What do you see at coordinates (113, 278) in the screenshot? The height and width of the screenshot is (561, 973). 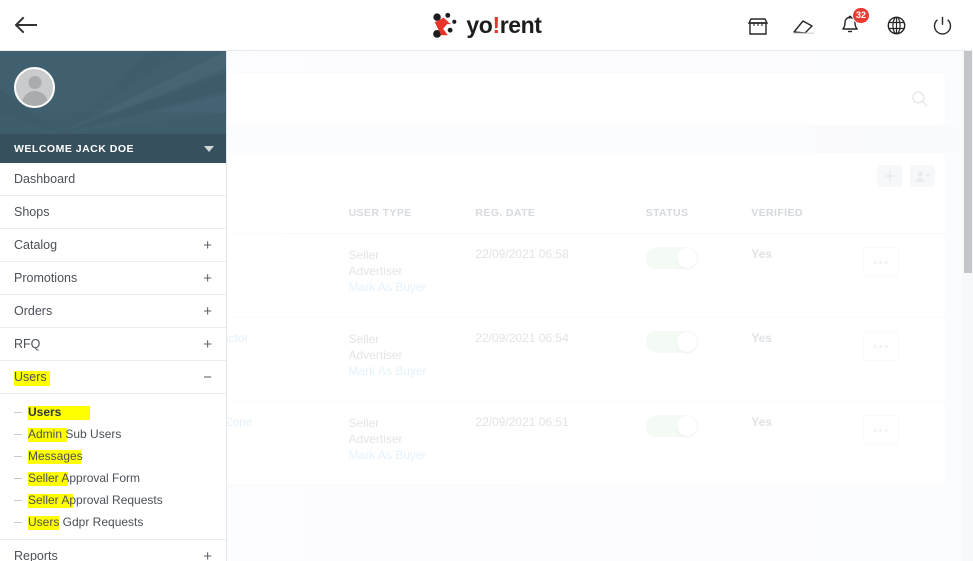 I see `sidebar-item-promotions: Promotions +` at bounding box center [113, 278].